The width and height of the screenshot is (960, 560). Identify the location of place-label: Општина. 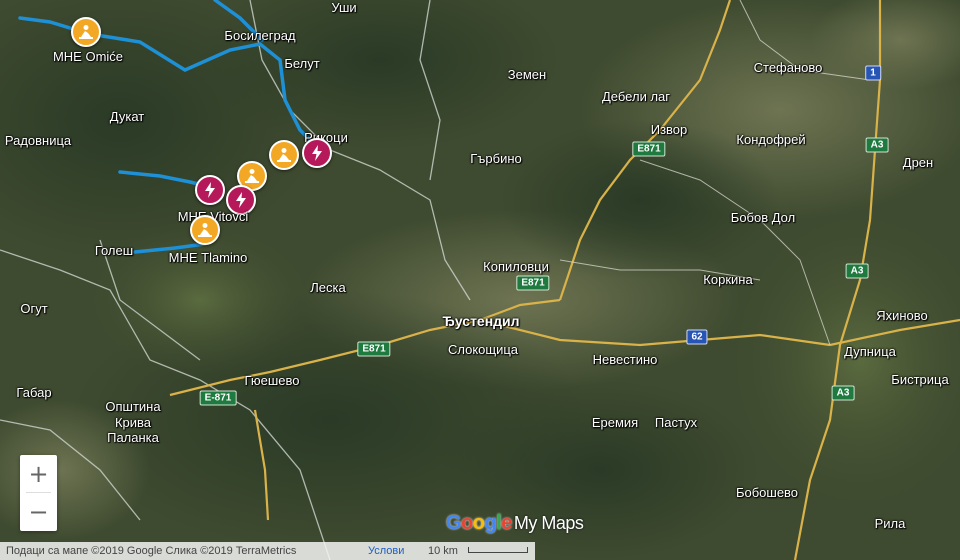
(133, 406).